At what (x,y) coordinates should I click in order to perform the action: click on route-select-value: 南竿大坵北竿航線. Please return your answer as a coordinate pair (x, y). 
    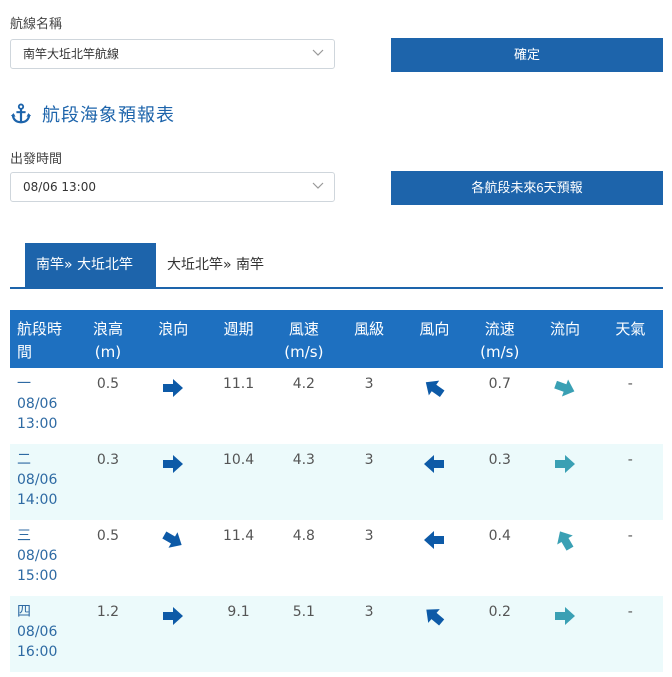
    Looking at the image, I should click on (71, 54).